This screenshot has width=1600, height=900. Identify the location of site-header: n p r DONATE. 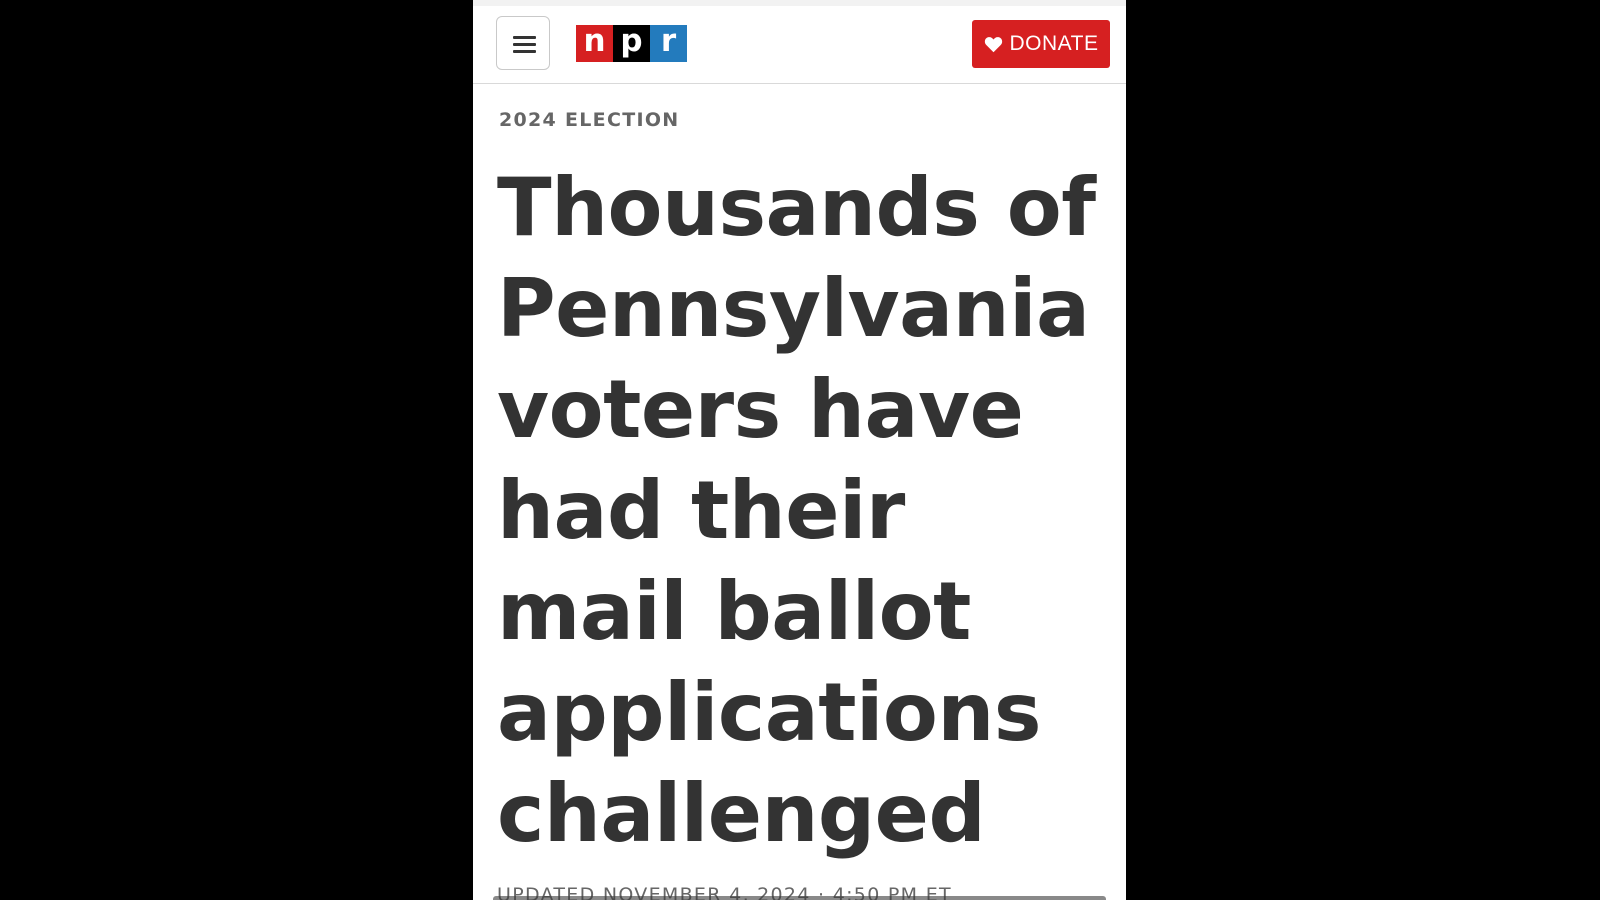
(799, 45).